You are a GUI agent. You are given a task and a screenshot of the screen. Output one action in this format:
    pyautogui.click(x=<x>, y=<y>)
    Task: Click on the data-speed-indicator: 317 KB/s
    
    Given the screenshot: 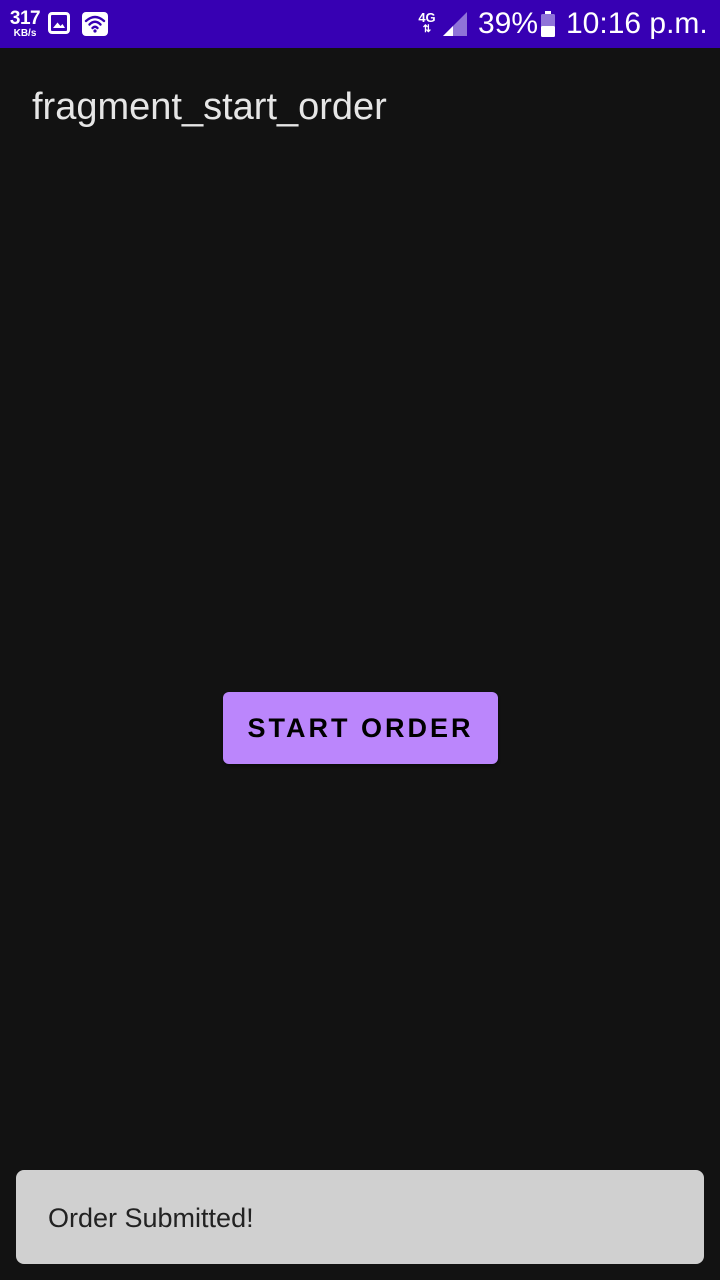 What is the action you would take?
    pyautogui.click(x=25, y=24)
    